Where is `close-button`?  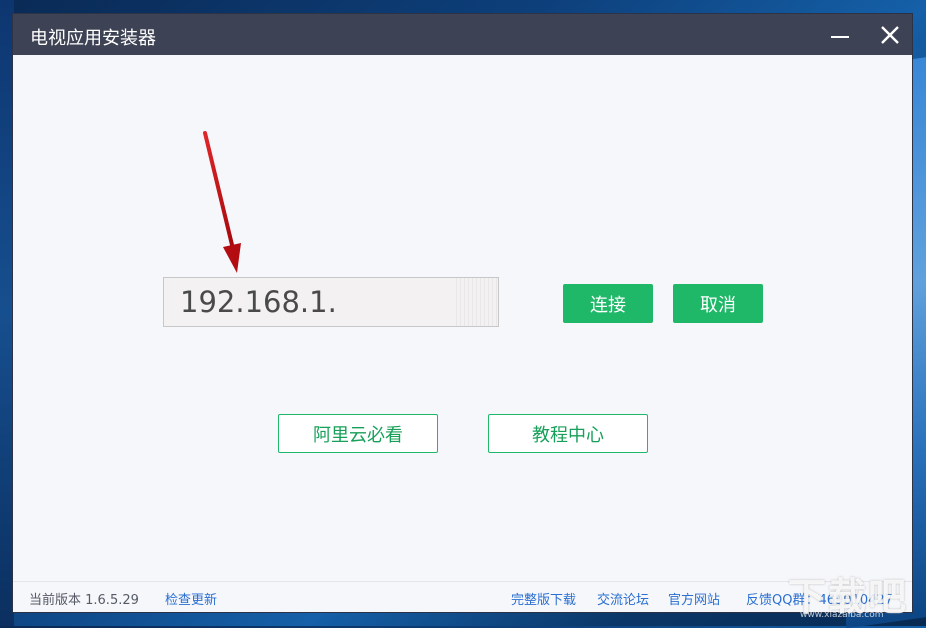
close-button is located at coordinates (890, 35).